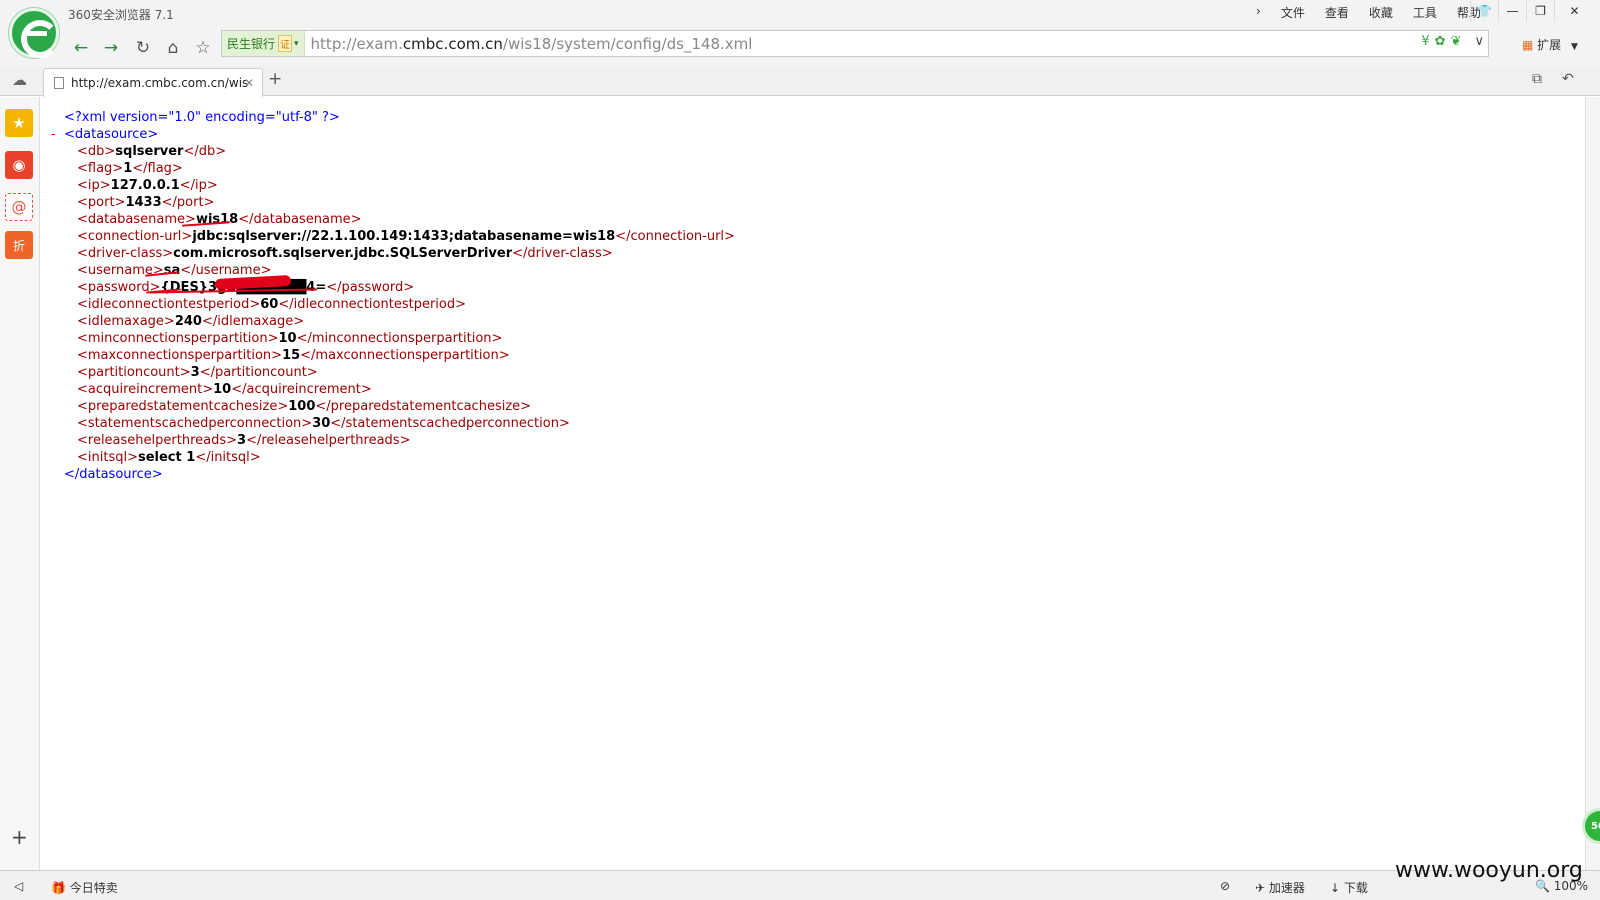 This screenshot has width=1600, height=900. Describe the element at coordinates (301, 389) in the screenshot. I see `xml-close-tag: </acquireincrement>` at that location.